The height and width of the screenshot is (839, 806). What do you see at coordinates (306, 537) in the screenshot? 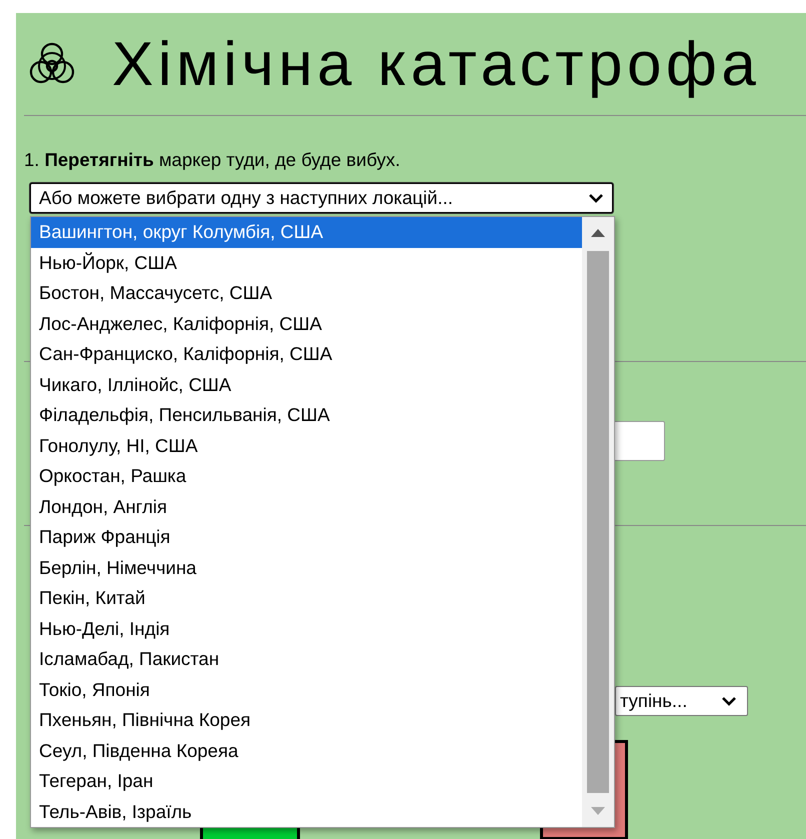
I see `dropdown-option: Париж Франція` at bounding box center [306, 537].